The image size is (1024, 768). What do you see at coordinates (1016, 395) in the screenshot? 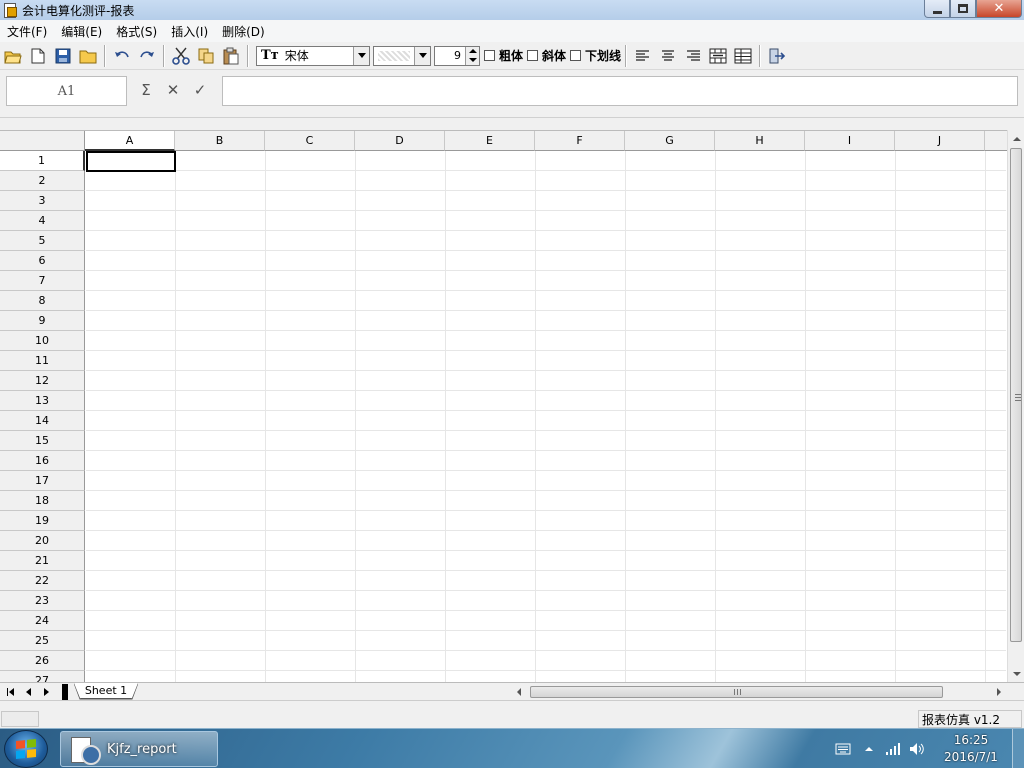
I see `vertical-scroll-thumb` at bounding box center [1016, 395].